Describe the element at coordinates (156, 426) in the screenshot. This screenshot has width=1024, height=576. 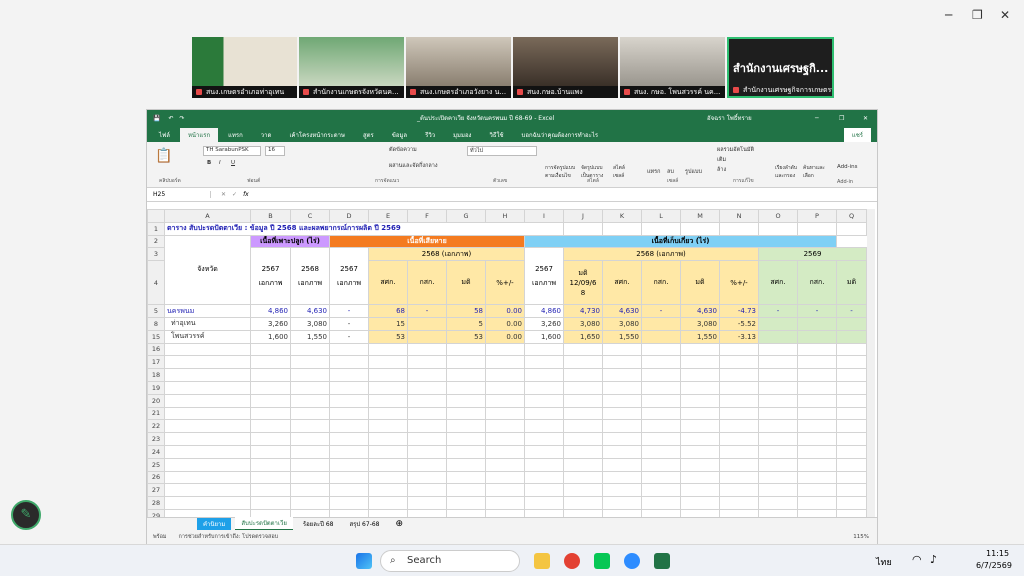
I see `row-header: 22` at that location.